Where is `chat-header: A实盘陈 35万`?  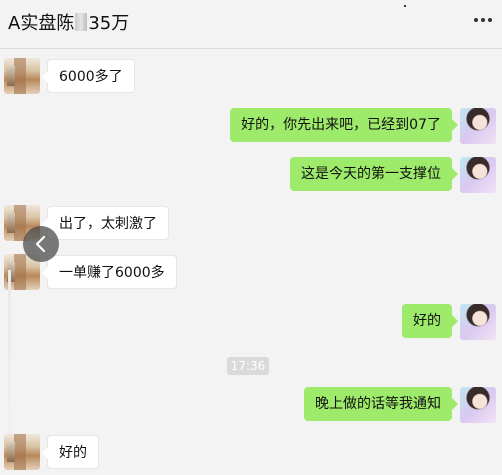
chat-header: A实盘陈 35万 is located at coordinates (251, 24).